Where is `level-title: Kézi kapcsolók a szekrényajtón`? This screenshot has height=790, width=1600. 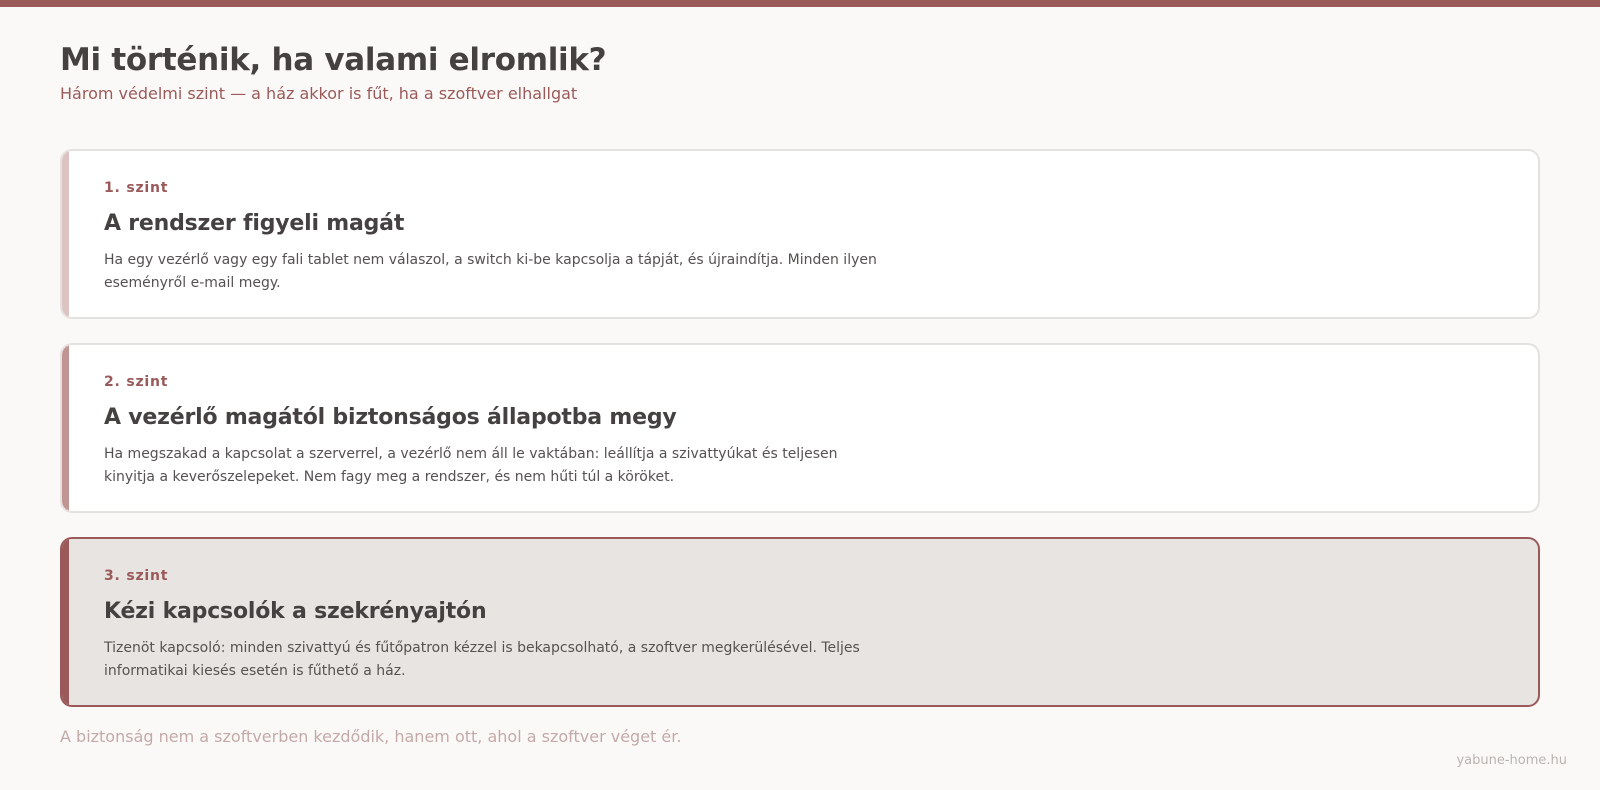
level-title: Kézi kapcsolók a szekrényajtón is located at coordinates (295, 611).